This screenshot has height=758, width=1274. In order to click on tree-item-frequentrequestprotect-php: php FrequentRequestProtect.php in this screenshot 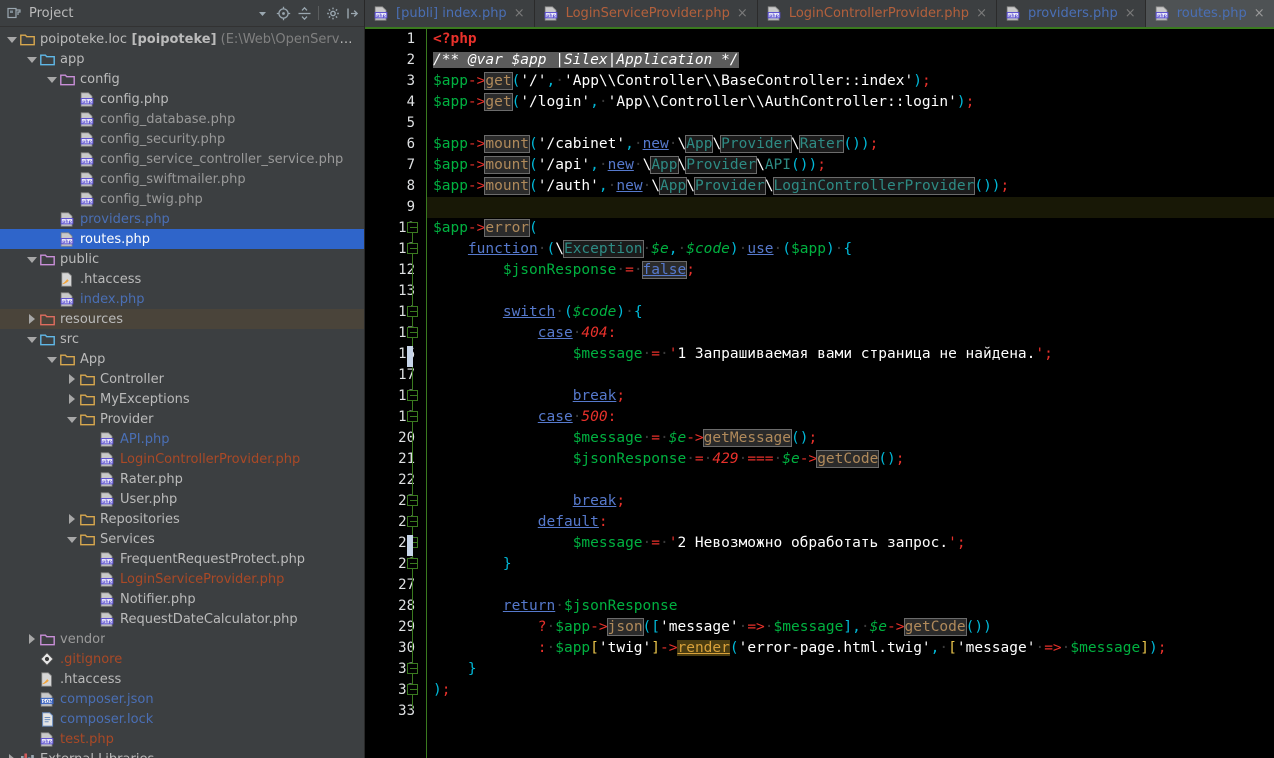, I will do `click(182, 559)`.